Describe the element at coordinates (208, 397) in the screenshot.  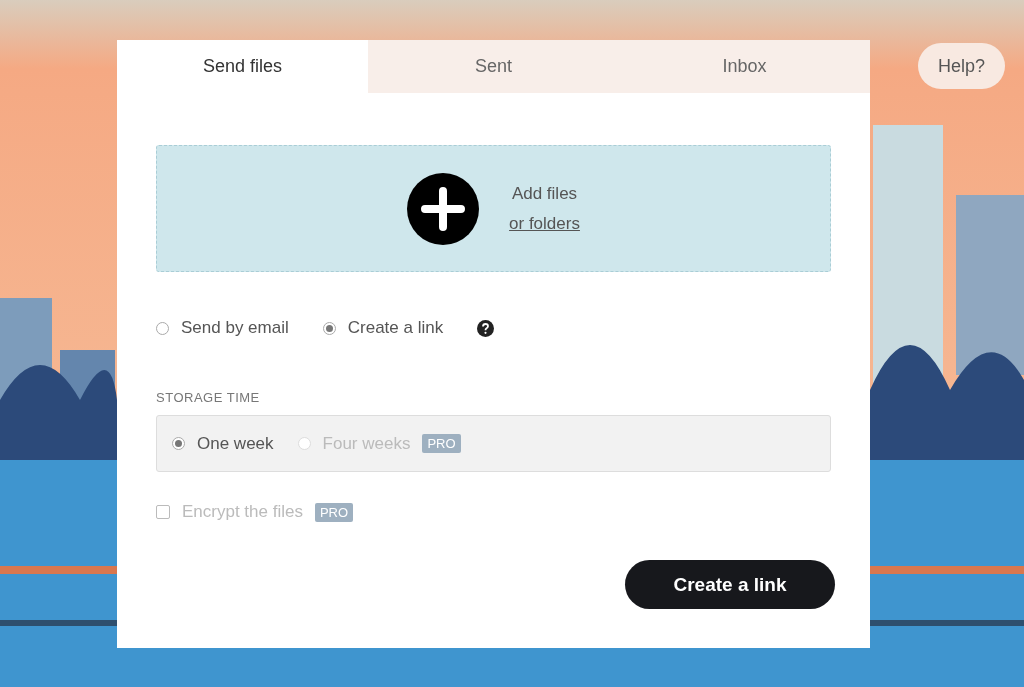
I see `storage-time-label: STORAGE TIME` at that location.